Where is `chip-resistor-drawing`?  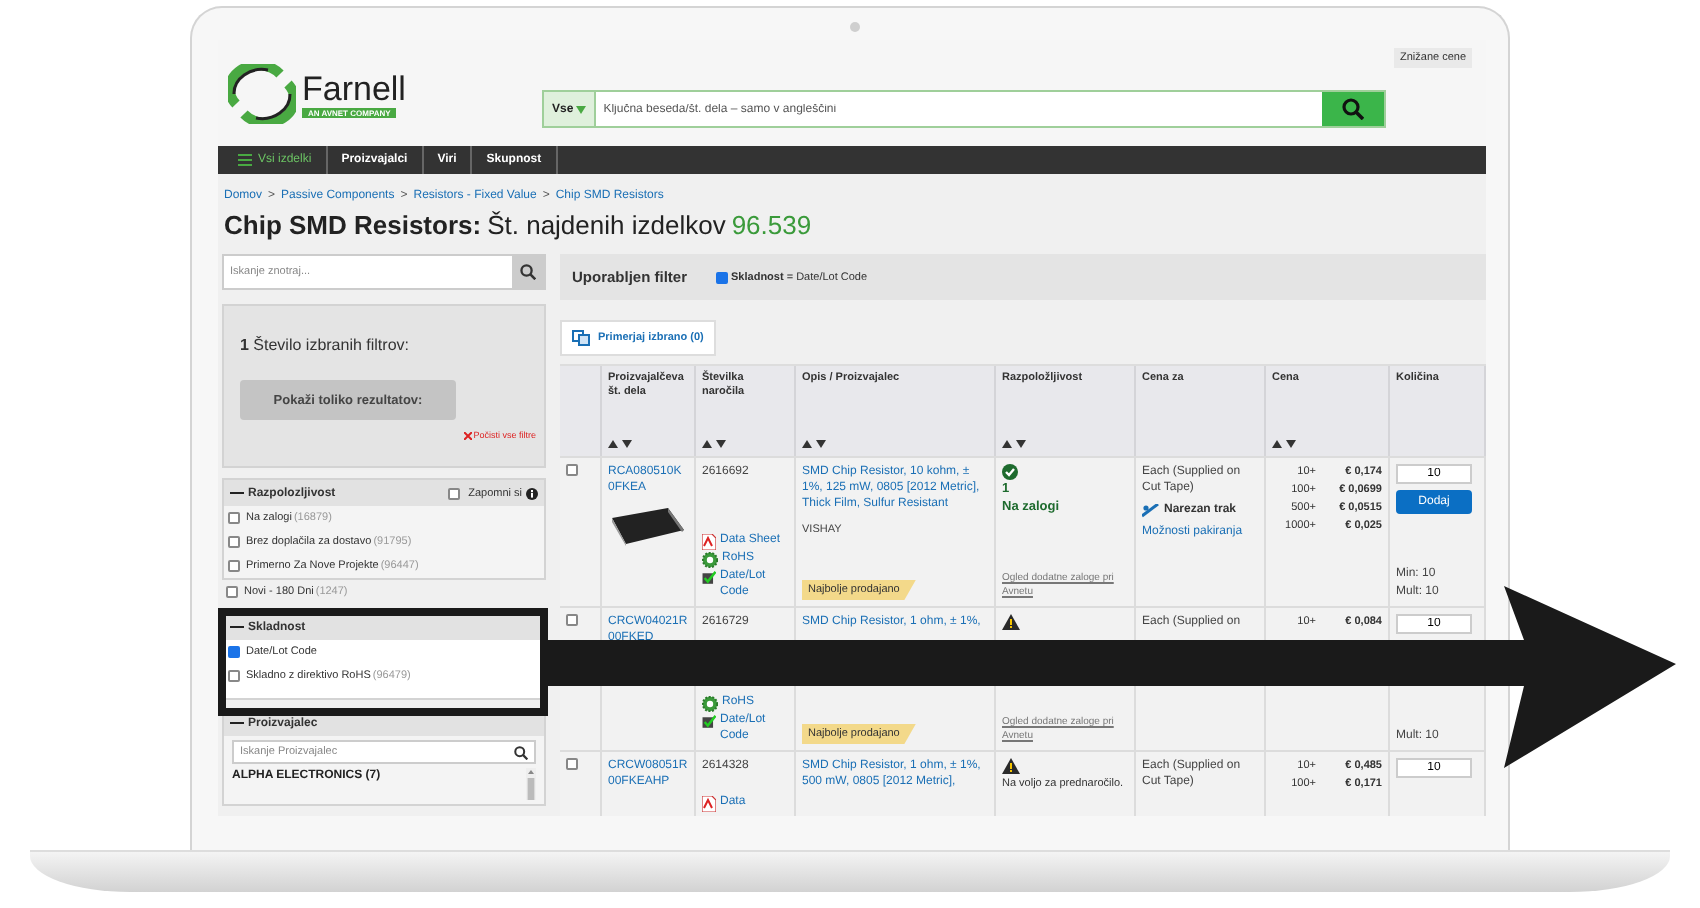 chip-resistor-drawing is located at coordinates (648, 526).